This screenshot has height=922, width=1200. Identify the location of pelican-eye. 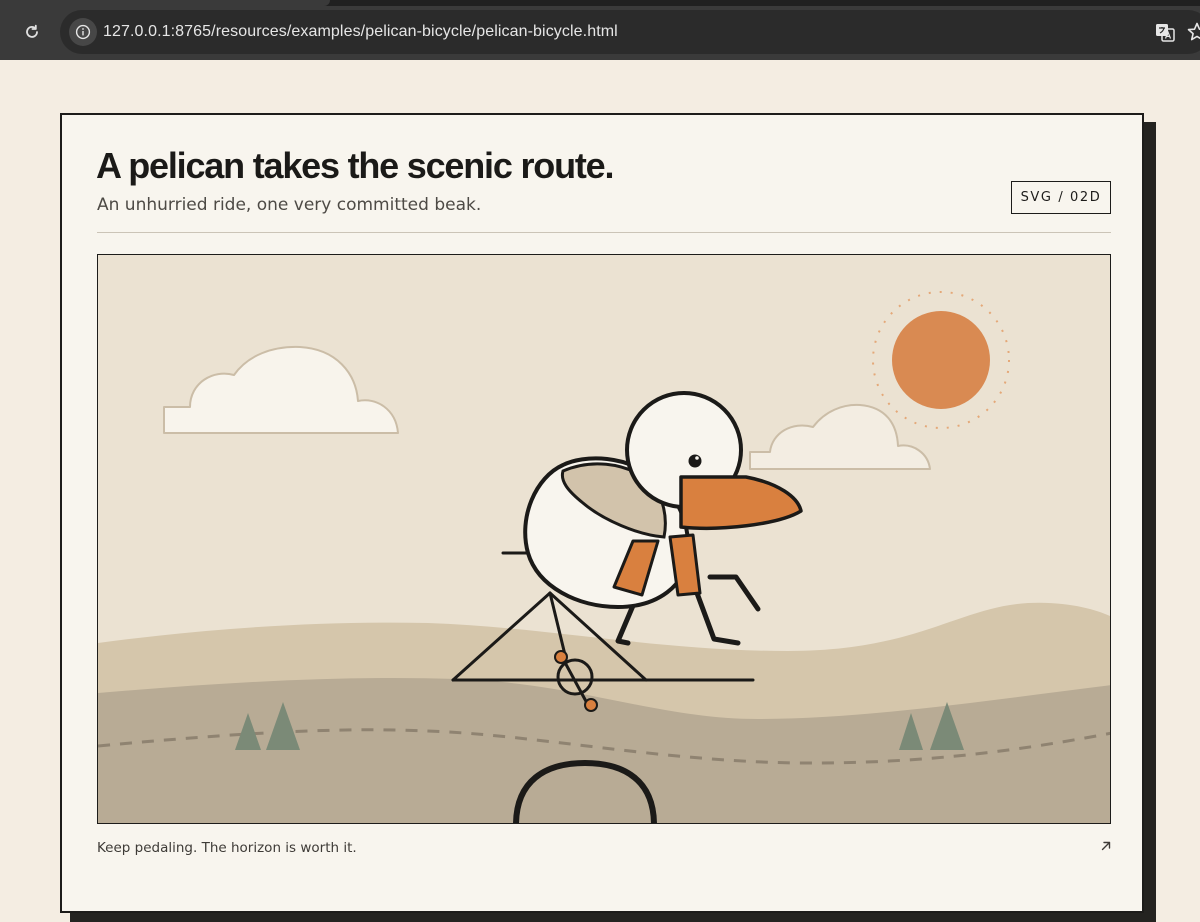
(695, 461).